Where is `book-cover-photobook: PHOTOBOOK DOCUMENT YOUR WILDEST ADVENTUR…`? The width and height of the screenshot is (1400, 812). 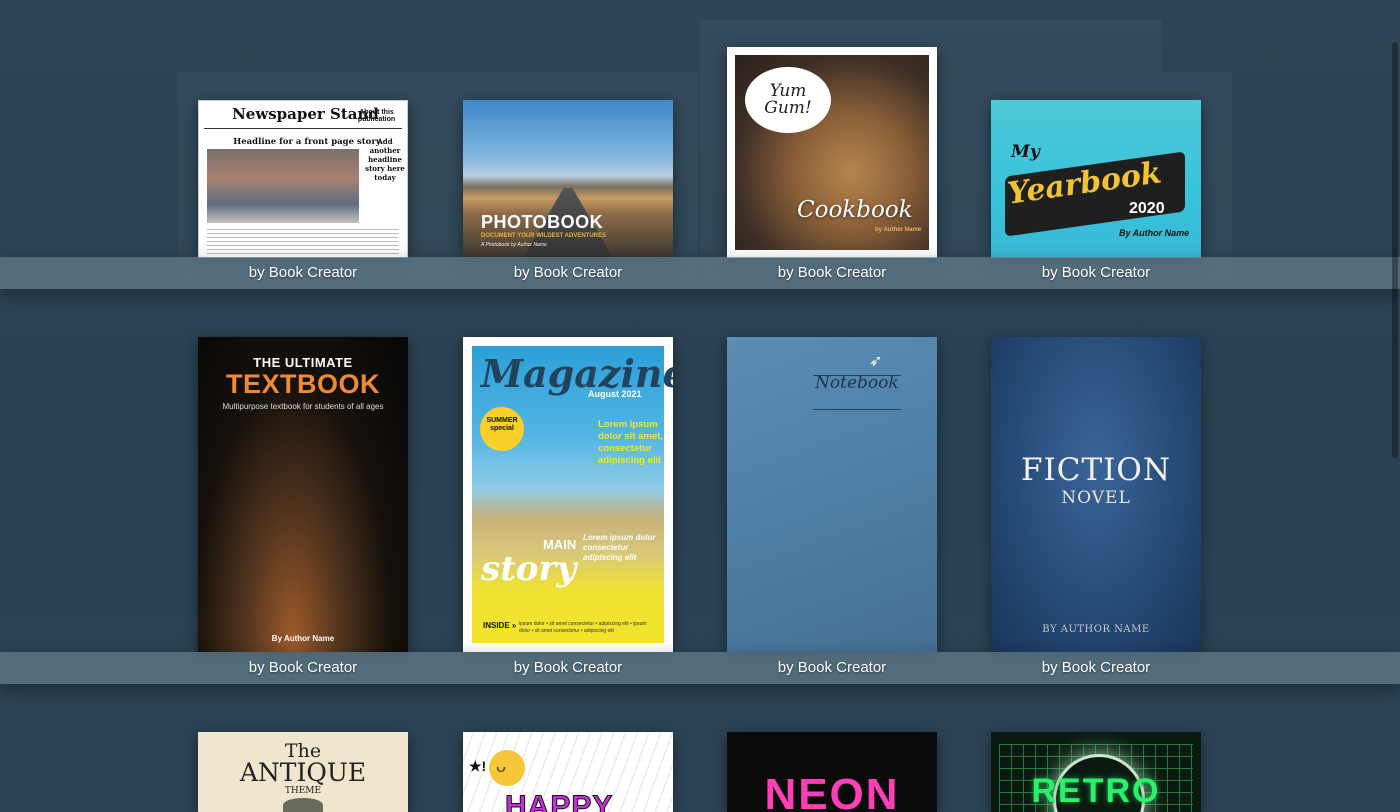
book-cover-photobook: PHOTOBOOK DOCUMENT YOUR WILDEST ADVENTUR… is located at coordinates (568, 179).